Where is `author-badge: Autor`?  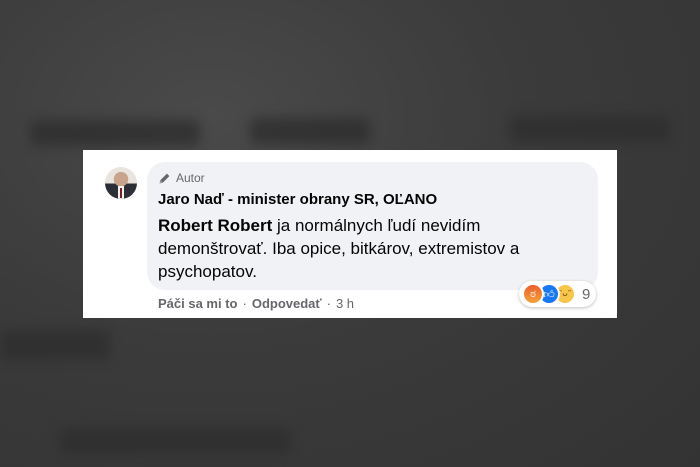 author-badge: Autor is located at coordinates (181, 178).